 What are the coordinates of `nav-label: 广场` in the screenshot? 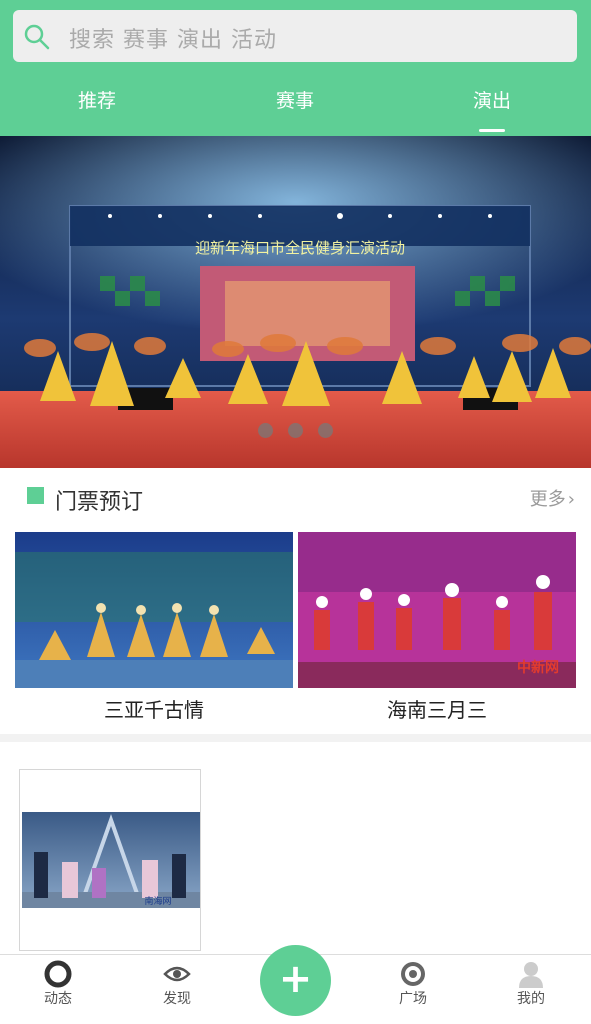 It's located at (413, 999).